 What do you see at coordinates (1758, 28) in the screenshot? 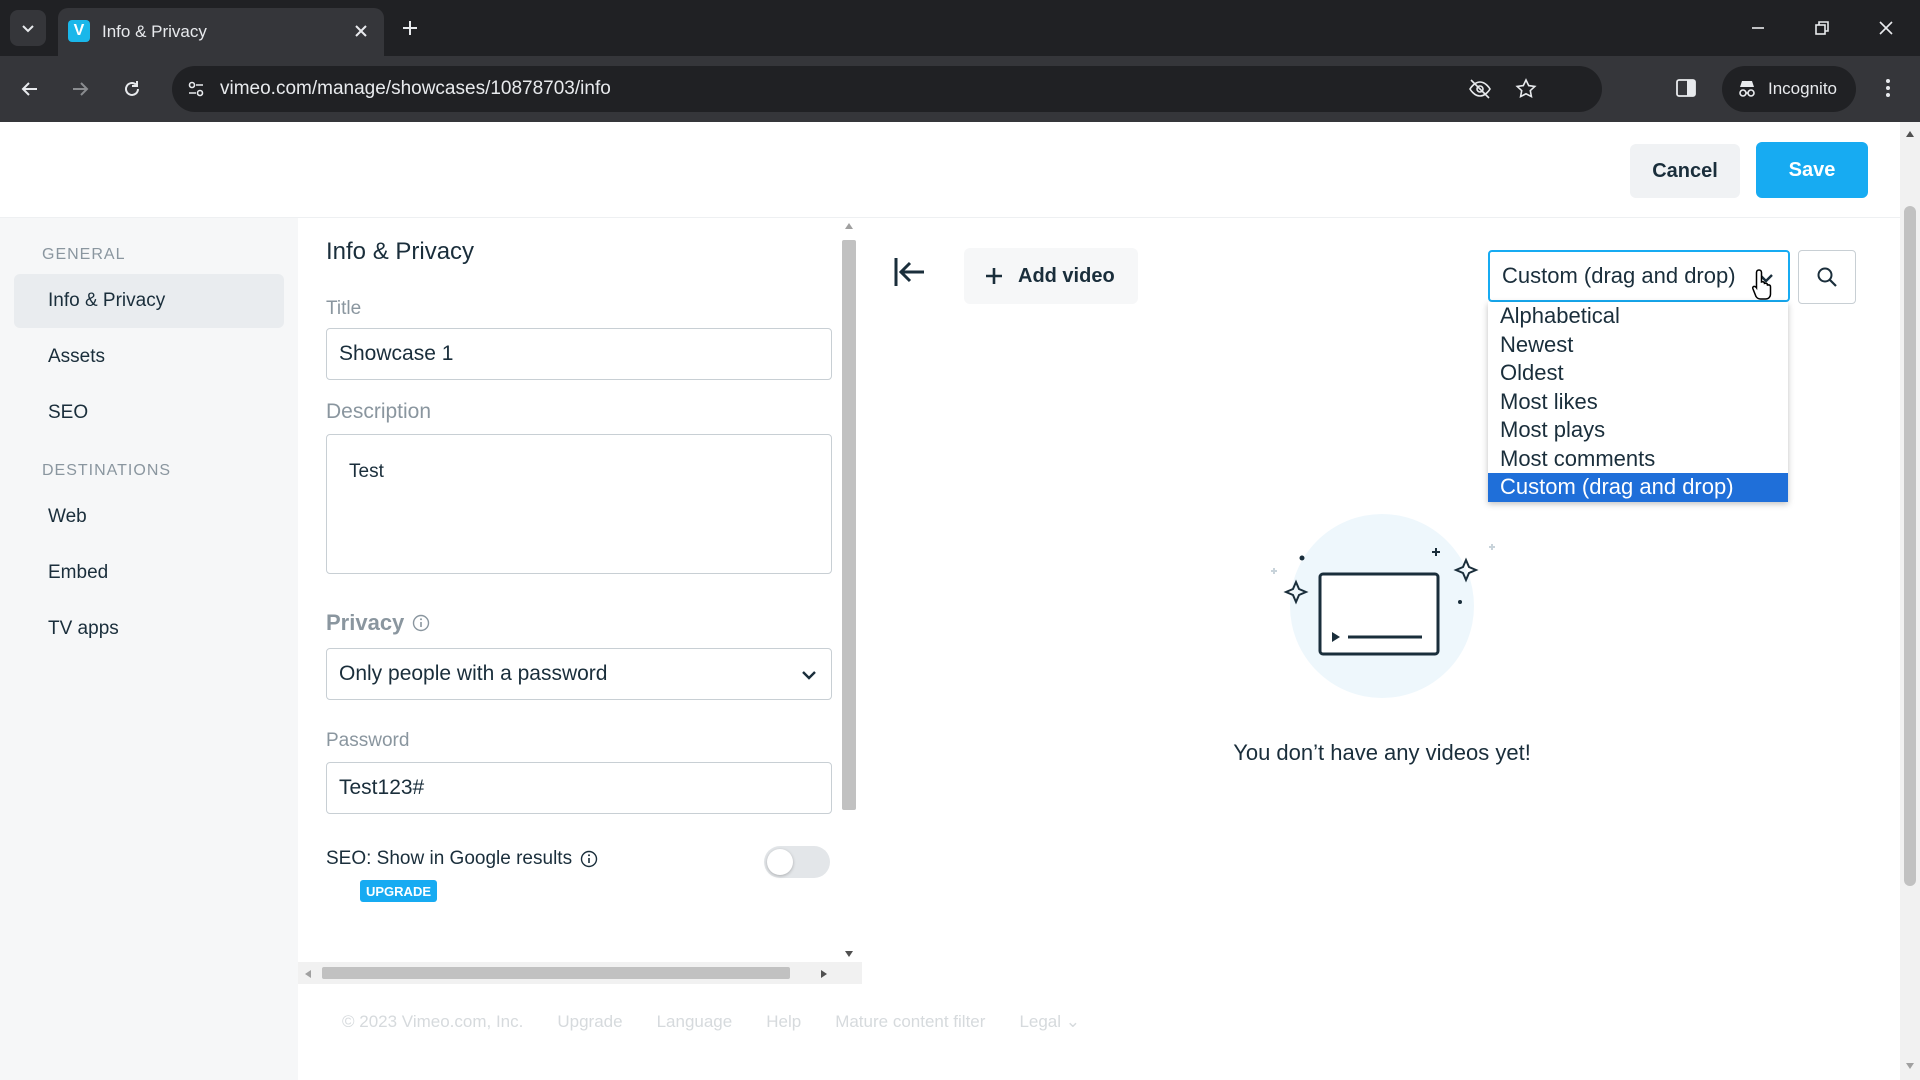
I see `minimize-window-button` at bounding box center [1758, 28].